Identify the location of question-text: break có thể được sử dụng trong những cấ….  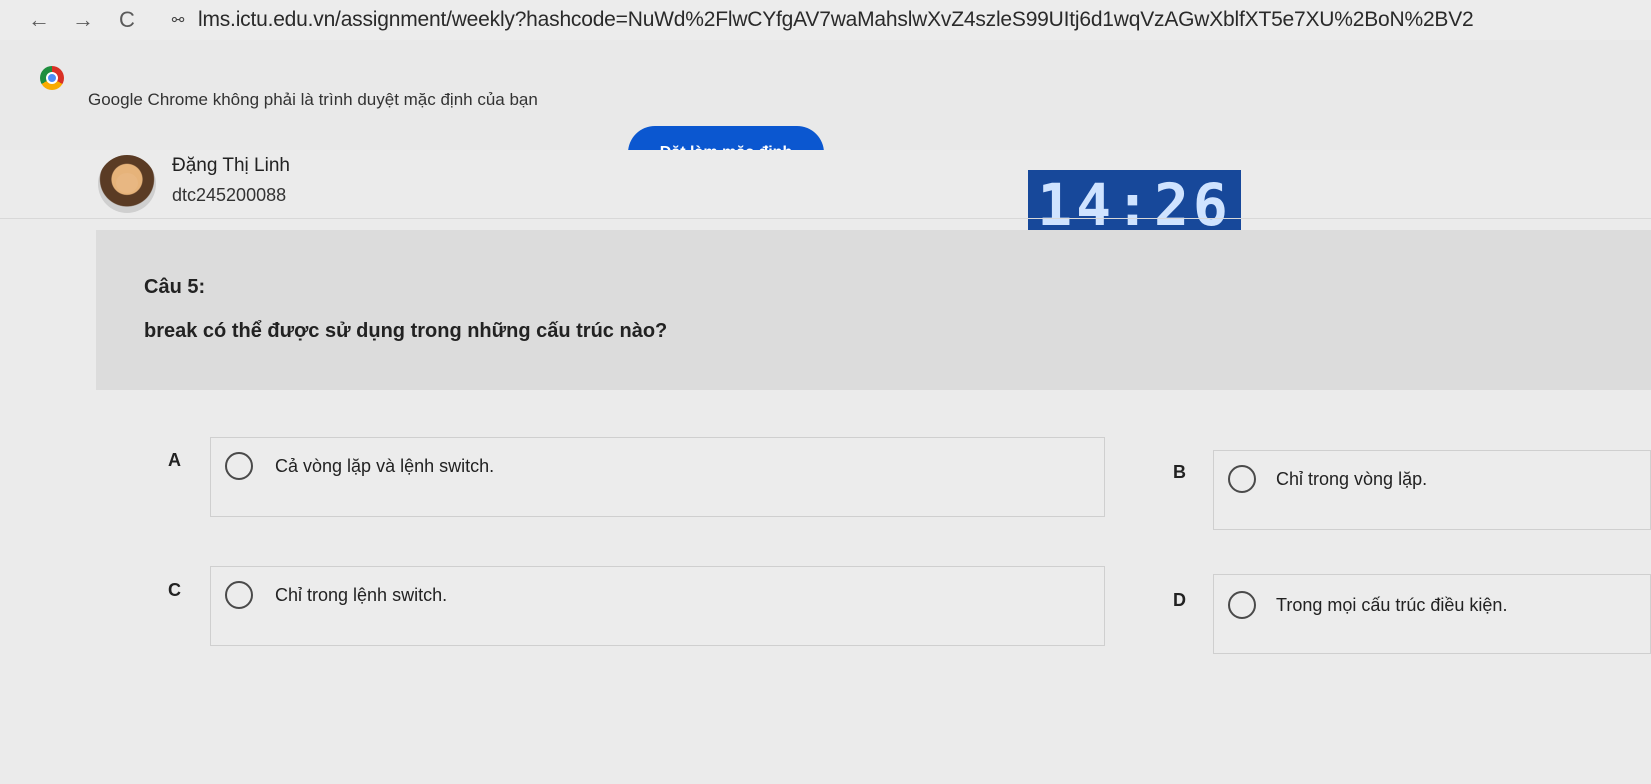
(406, 331).